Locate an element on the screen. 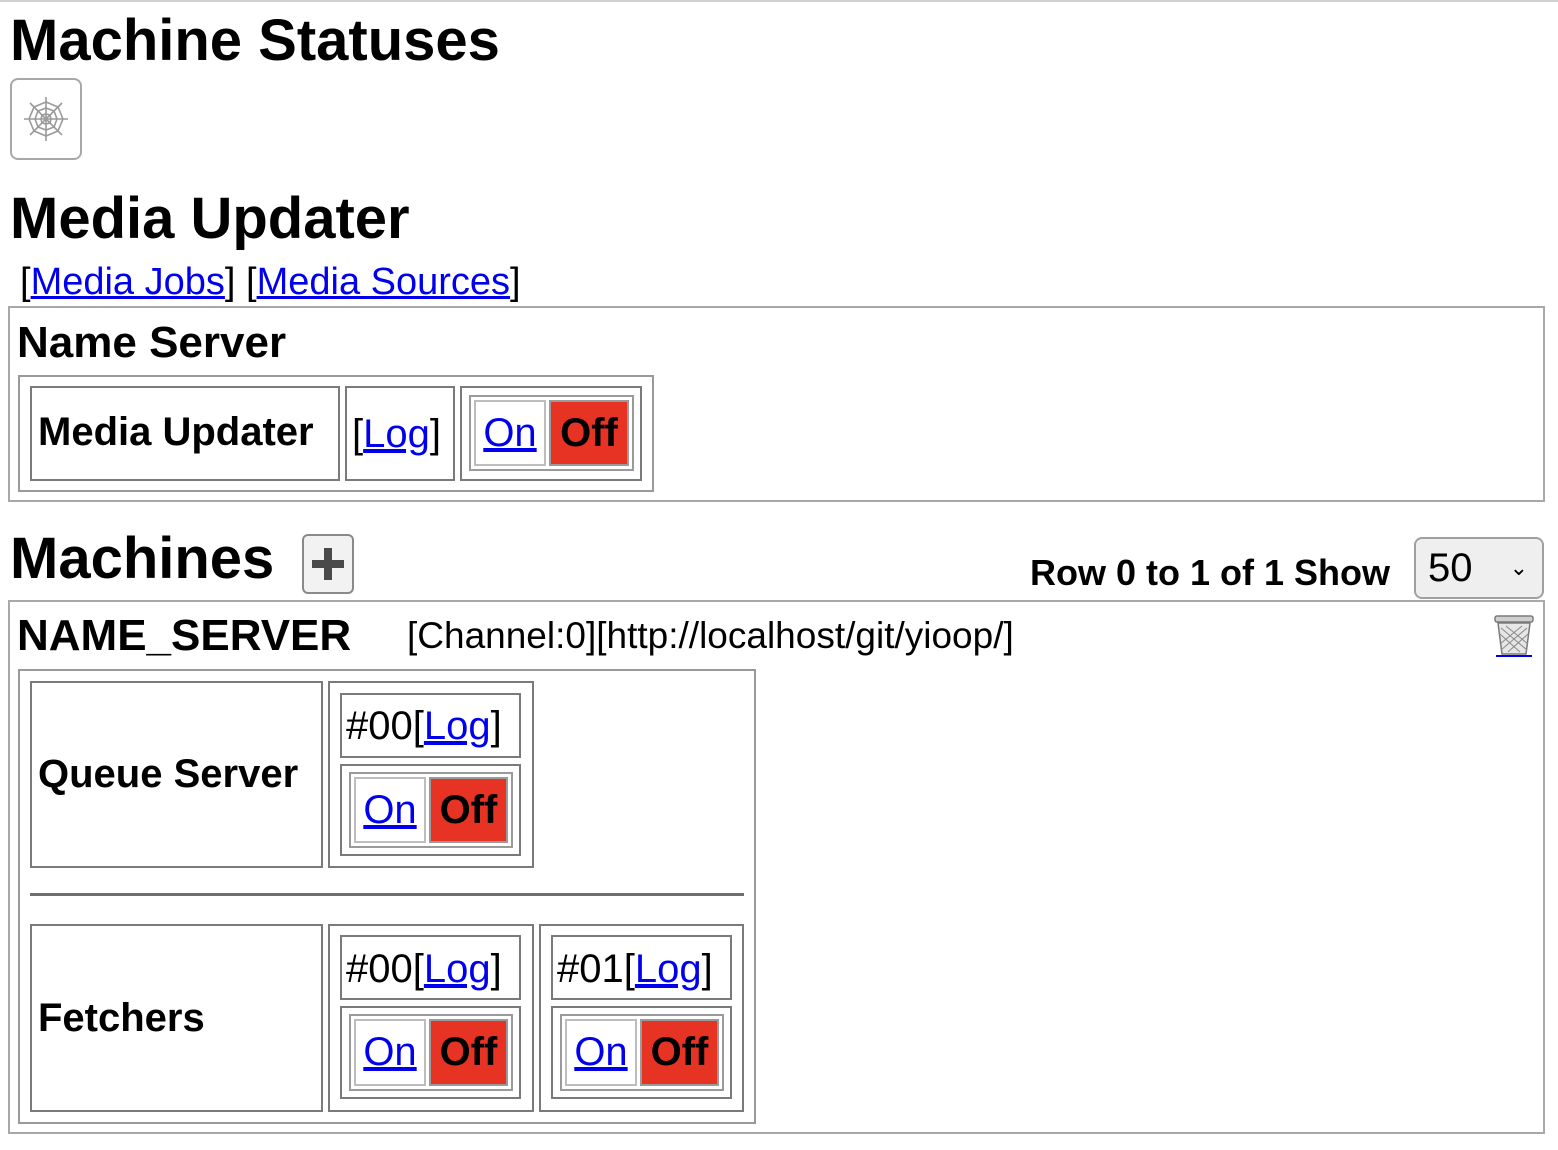 The width and height of the screenshot is (1558, 1150). machine-info: [Channel:0][http://localhost/git/yioop/] is located at coordinates (710, 635).